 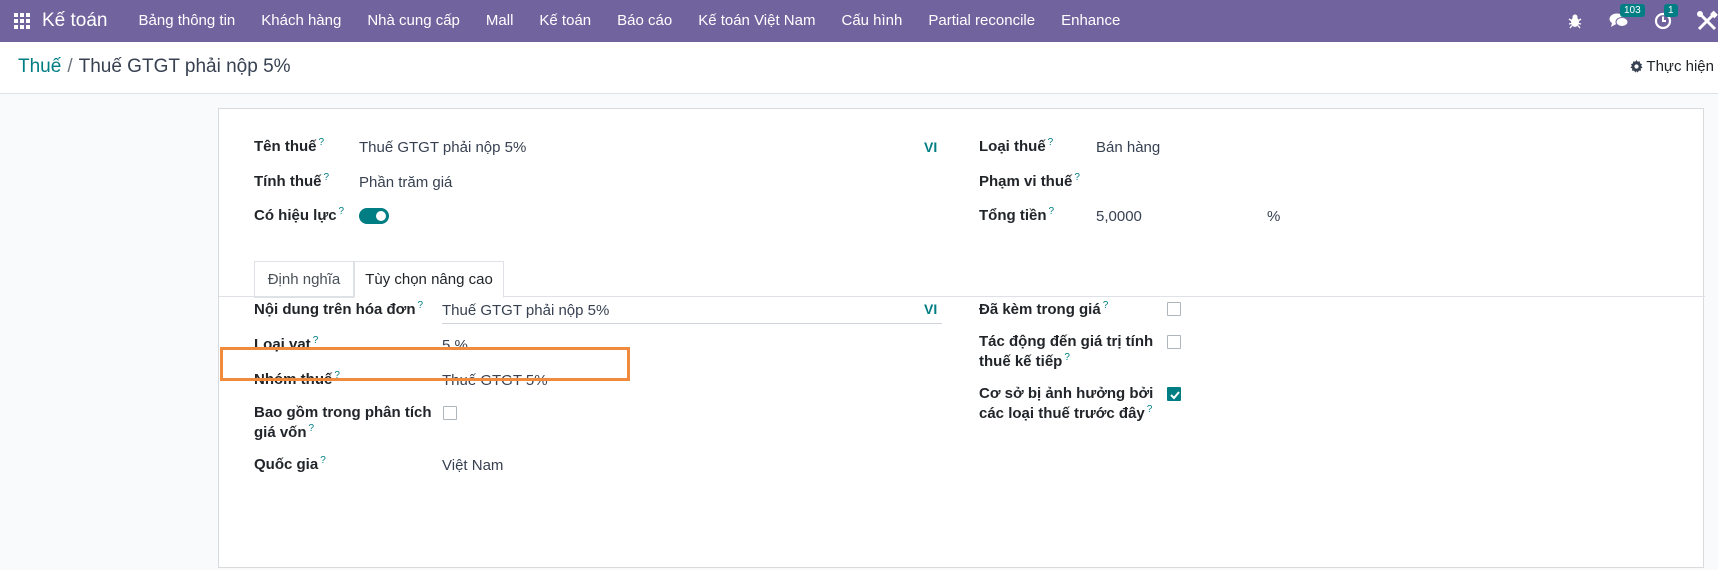 I want to click on apps-menu-icon, so click(x=22, y=21).